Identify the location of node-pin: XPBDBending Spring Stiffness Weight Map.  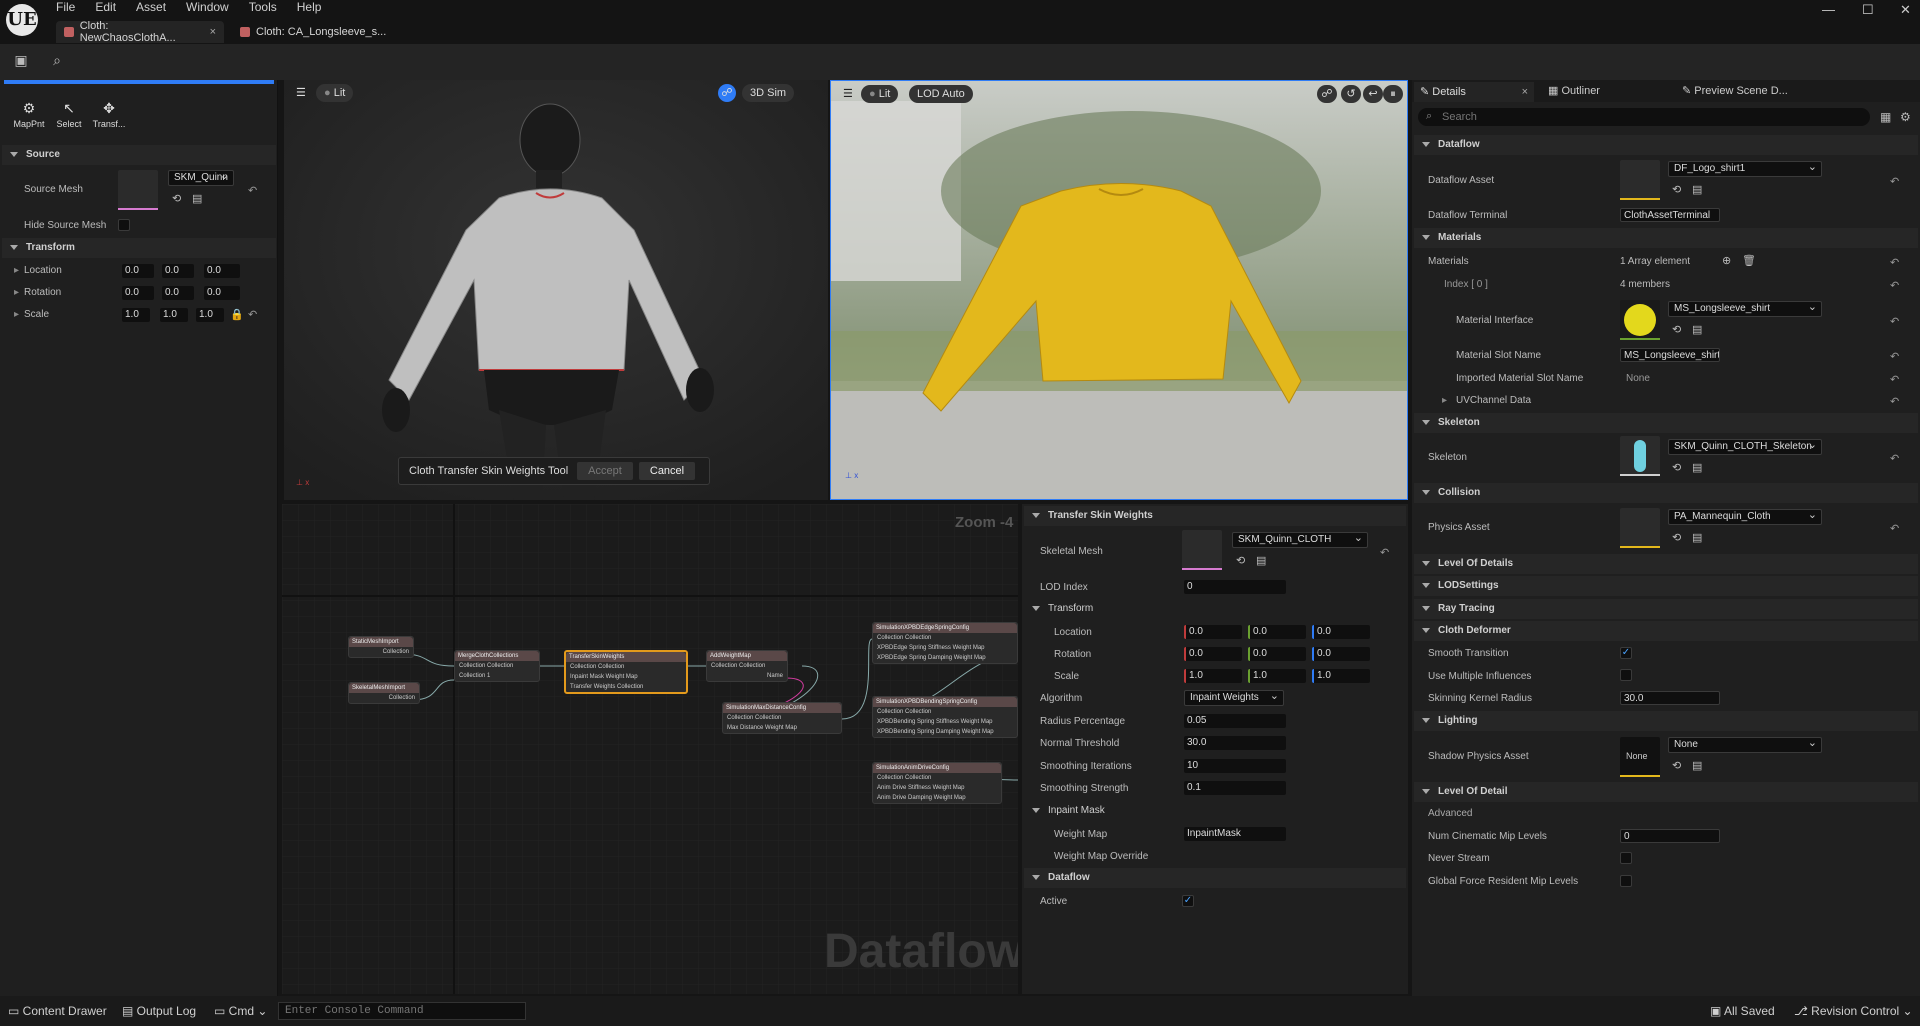
(945, 722).